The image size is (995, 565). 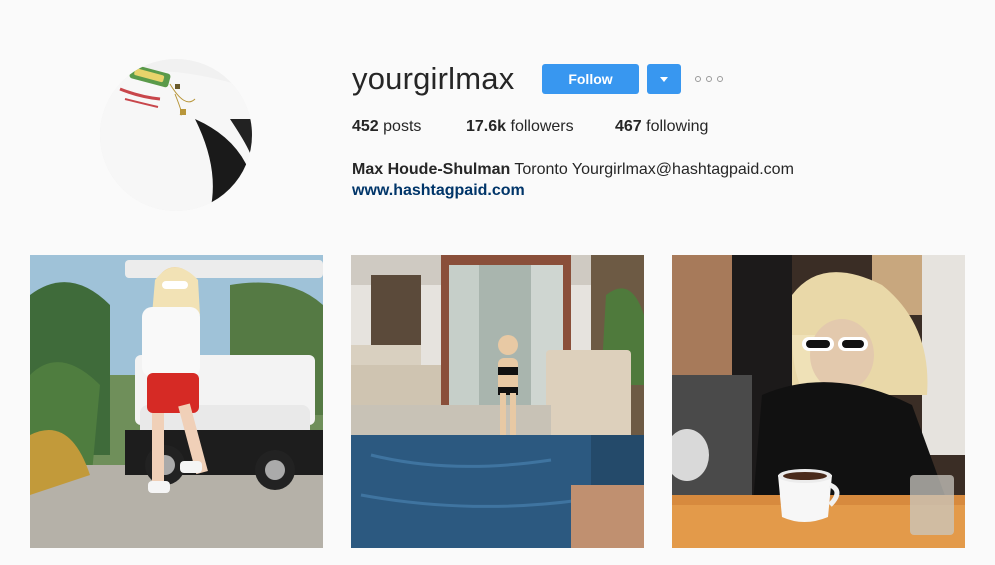 I want to click on avatar-image, so click(x=176, y=135).